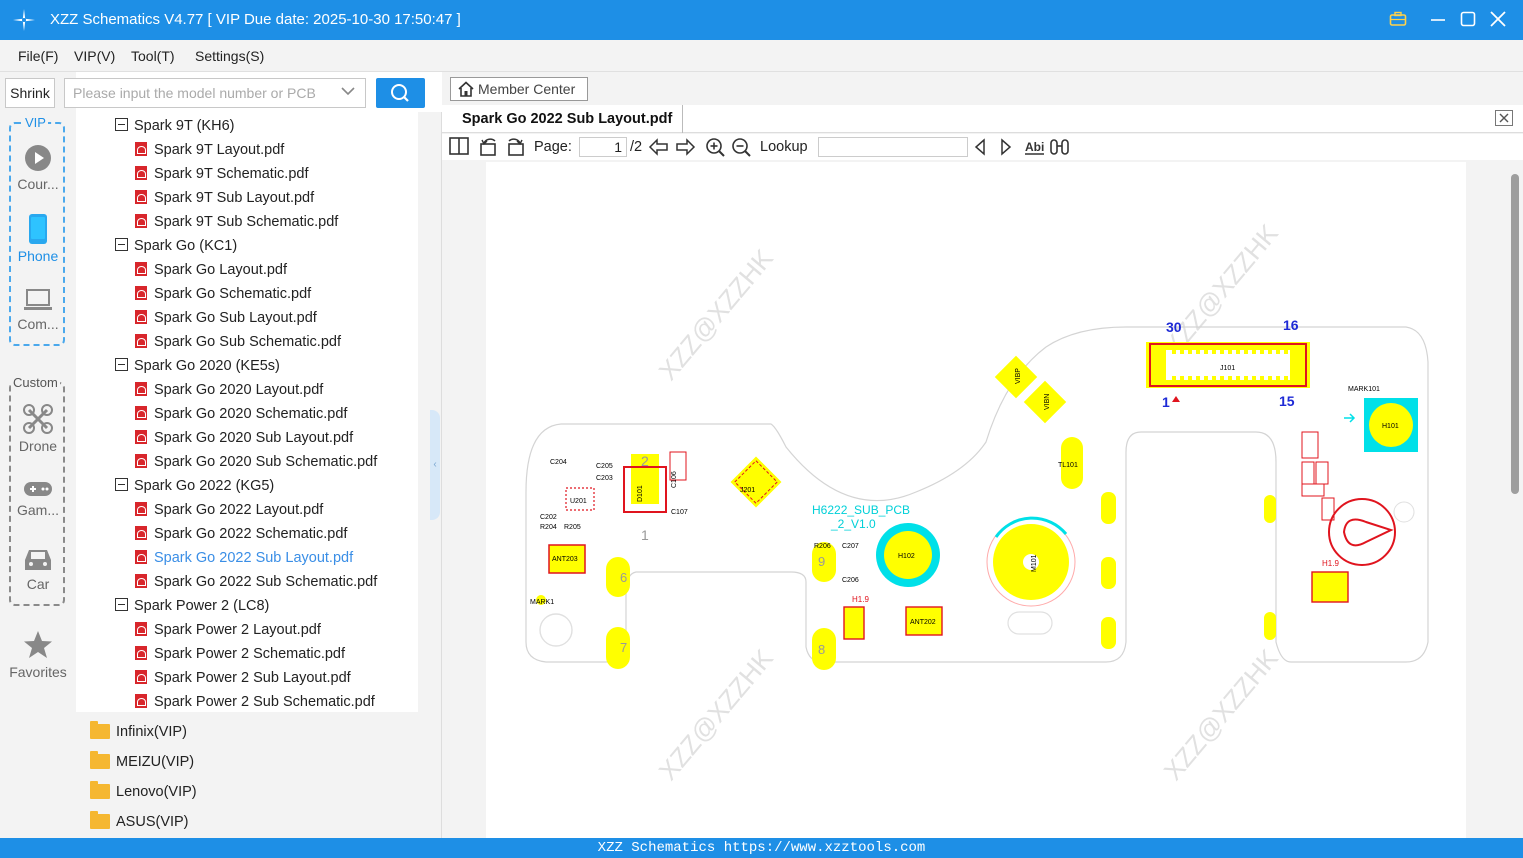 This screenshot has width=1523, height=858. Describe the element at coordinates (256, 582) in the screenshot. I see `tree-file: Spark Go 2022 Sub Schematic.pdf` at that location.